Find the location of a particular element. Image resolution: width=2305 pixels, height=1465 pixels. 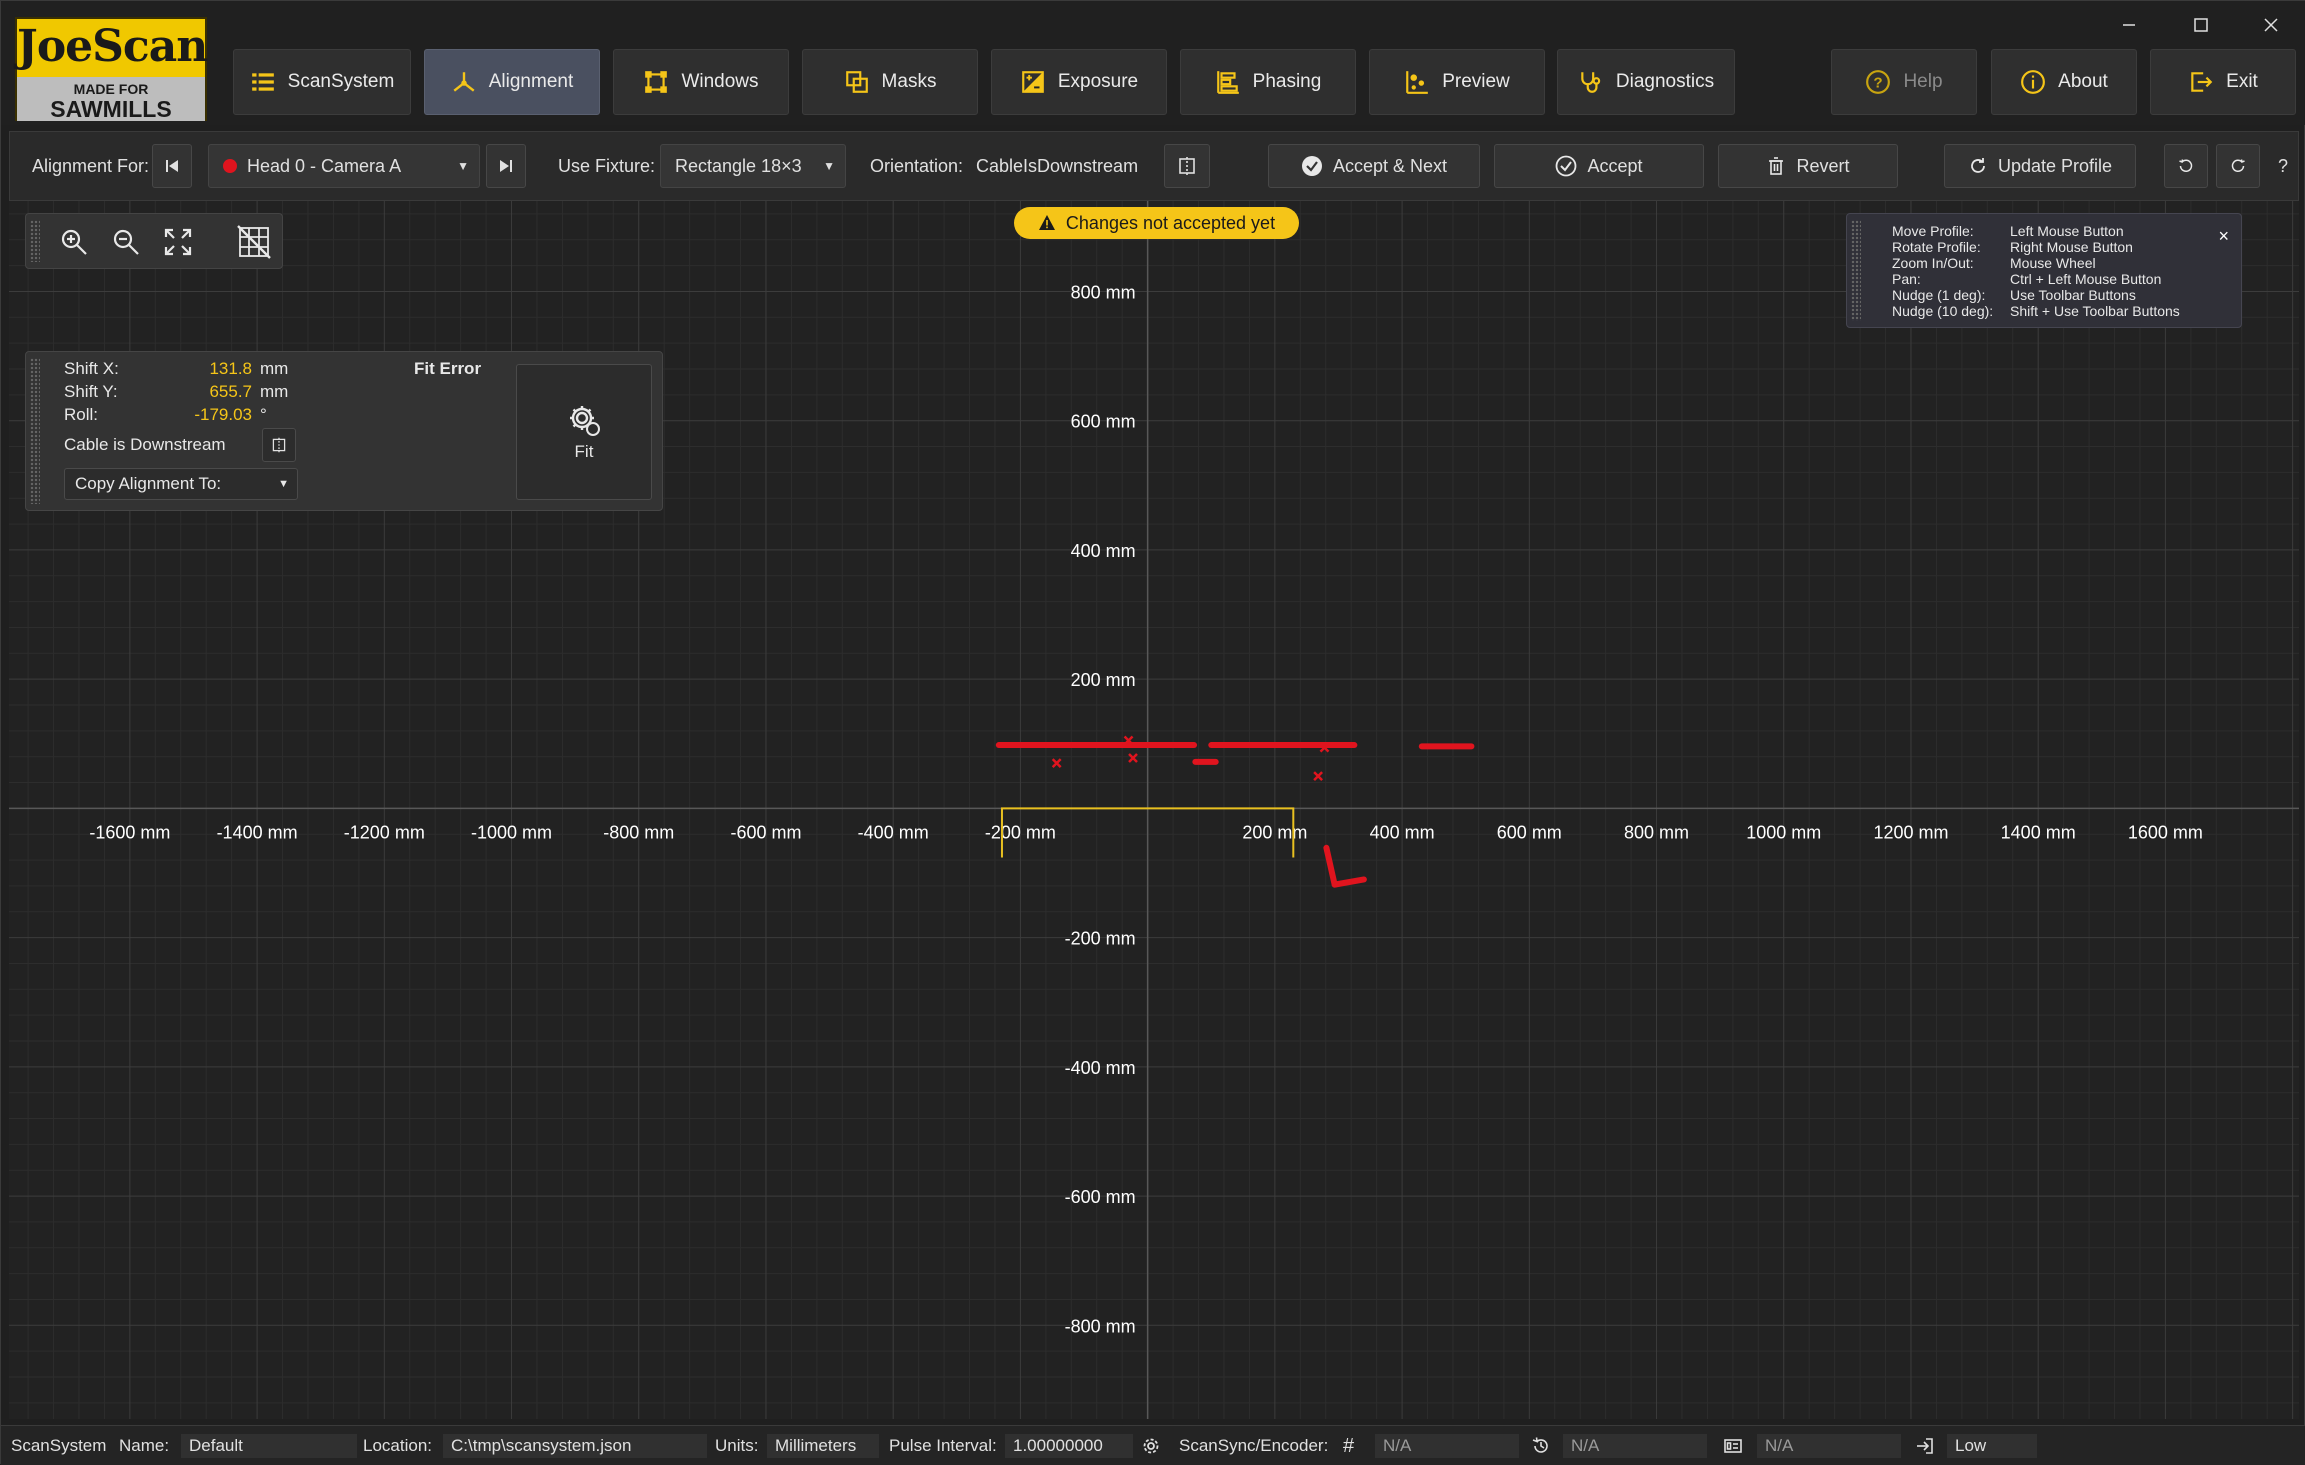

nav-masks-button: Masks is located at coordinates (890, 82).